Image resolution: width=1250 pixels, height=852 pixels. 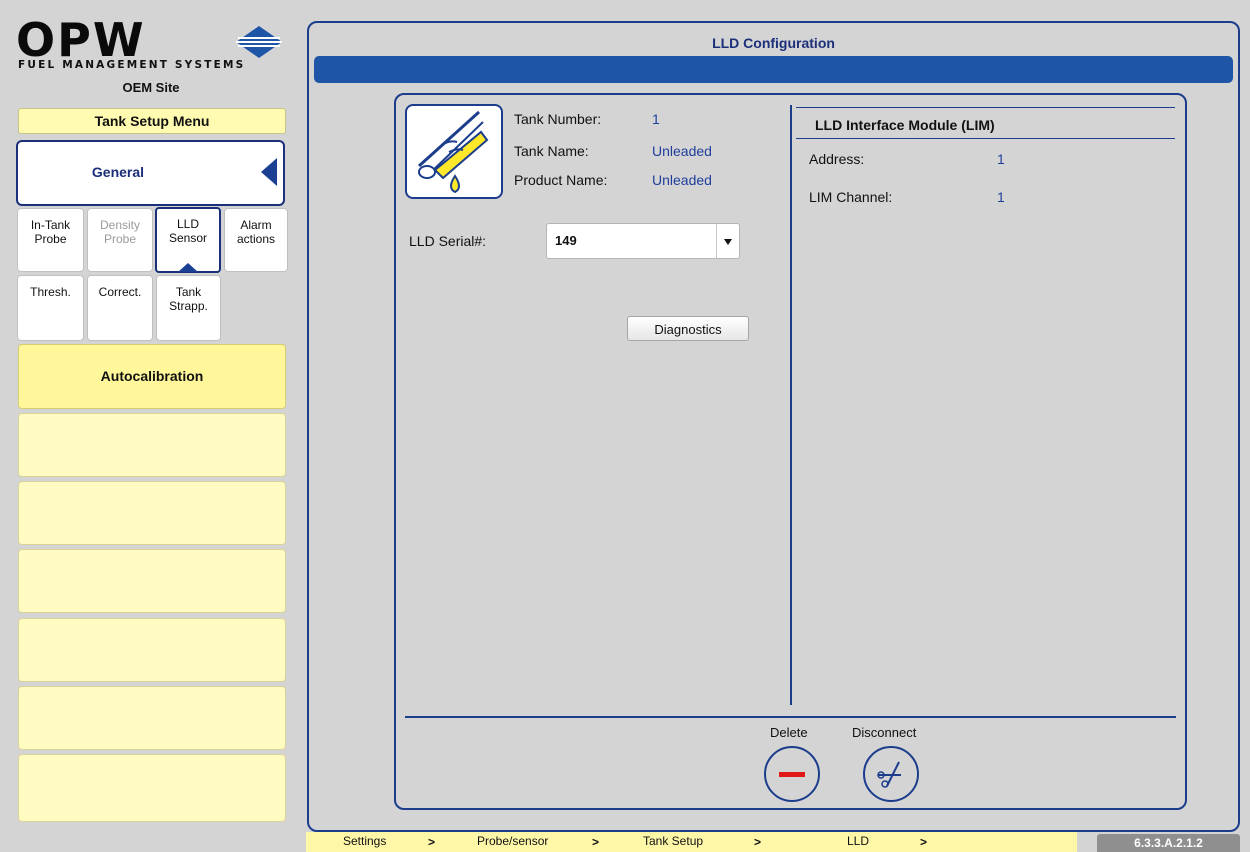 I want to click on lim-section-title: LLD Interface Module (LIM), so click(x=905, y=125).